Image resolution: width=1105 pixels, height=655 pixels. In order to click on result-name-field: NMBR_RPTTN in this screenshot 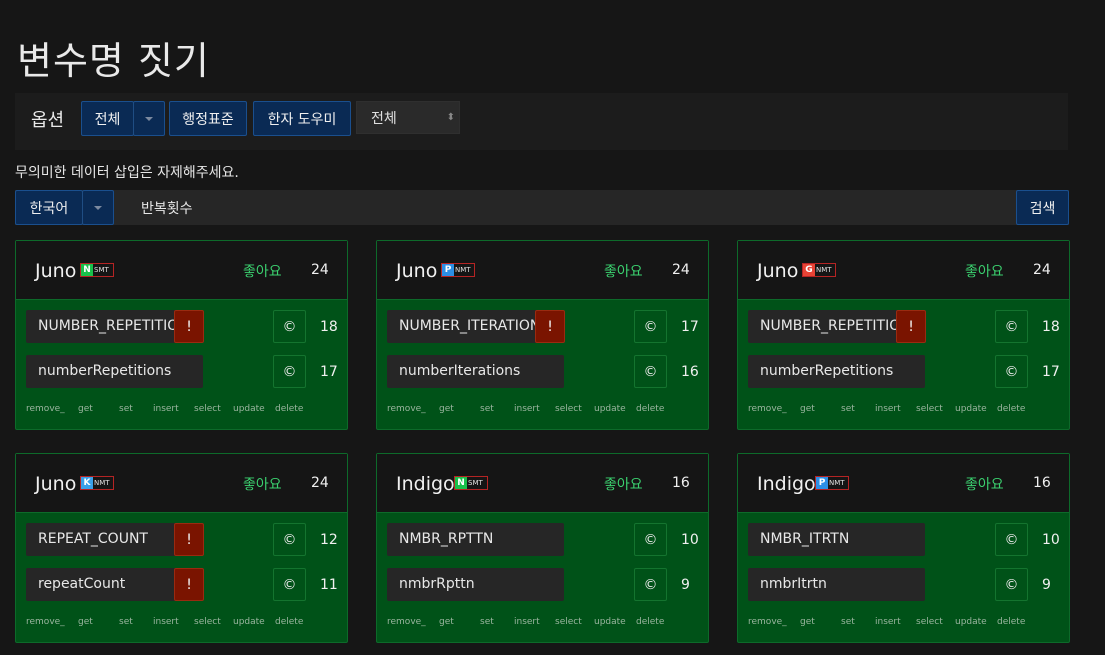, I will do `click(475, 539)`.